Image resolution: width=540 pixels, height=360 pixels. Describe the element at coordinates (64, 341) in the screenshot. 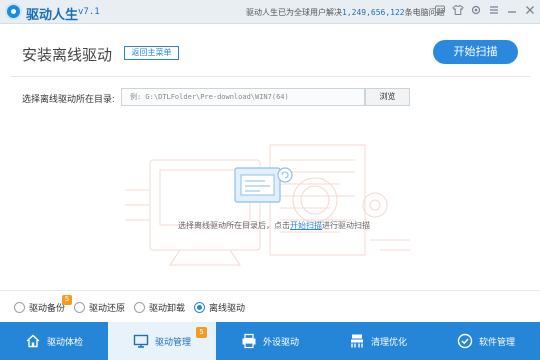

I see `nav-item-driver-check-label: 驱动体检` at that location.